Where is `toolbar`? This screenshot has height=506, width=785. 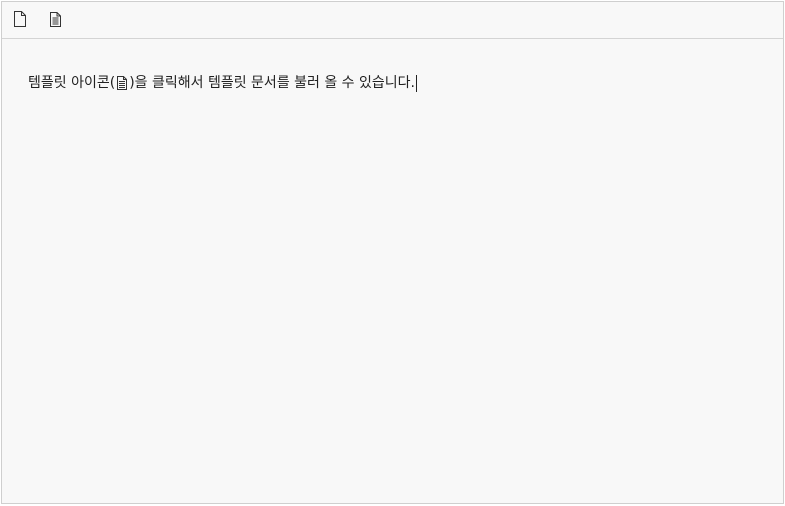 toolbar is located at coordinates (392, 20).